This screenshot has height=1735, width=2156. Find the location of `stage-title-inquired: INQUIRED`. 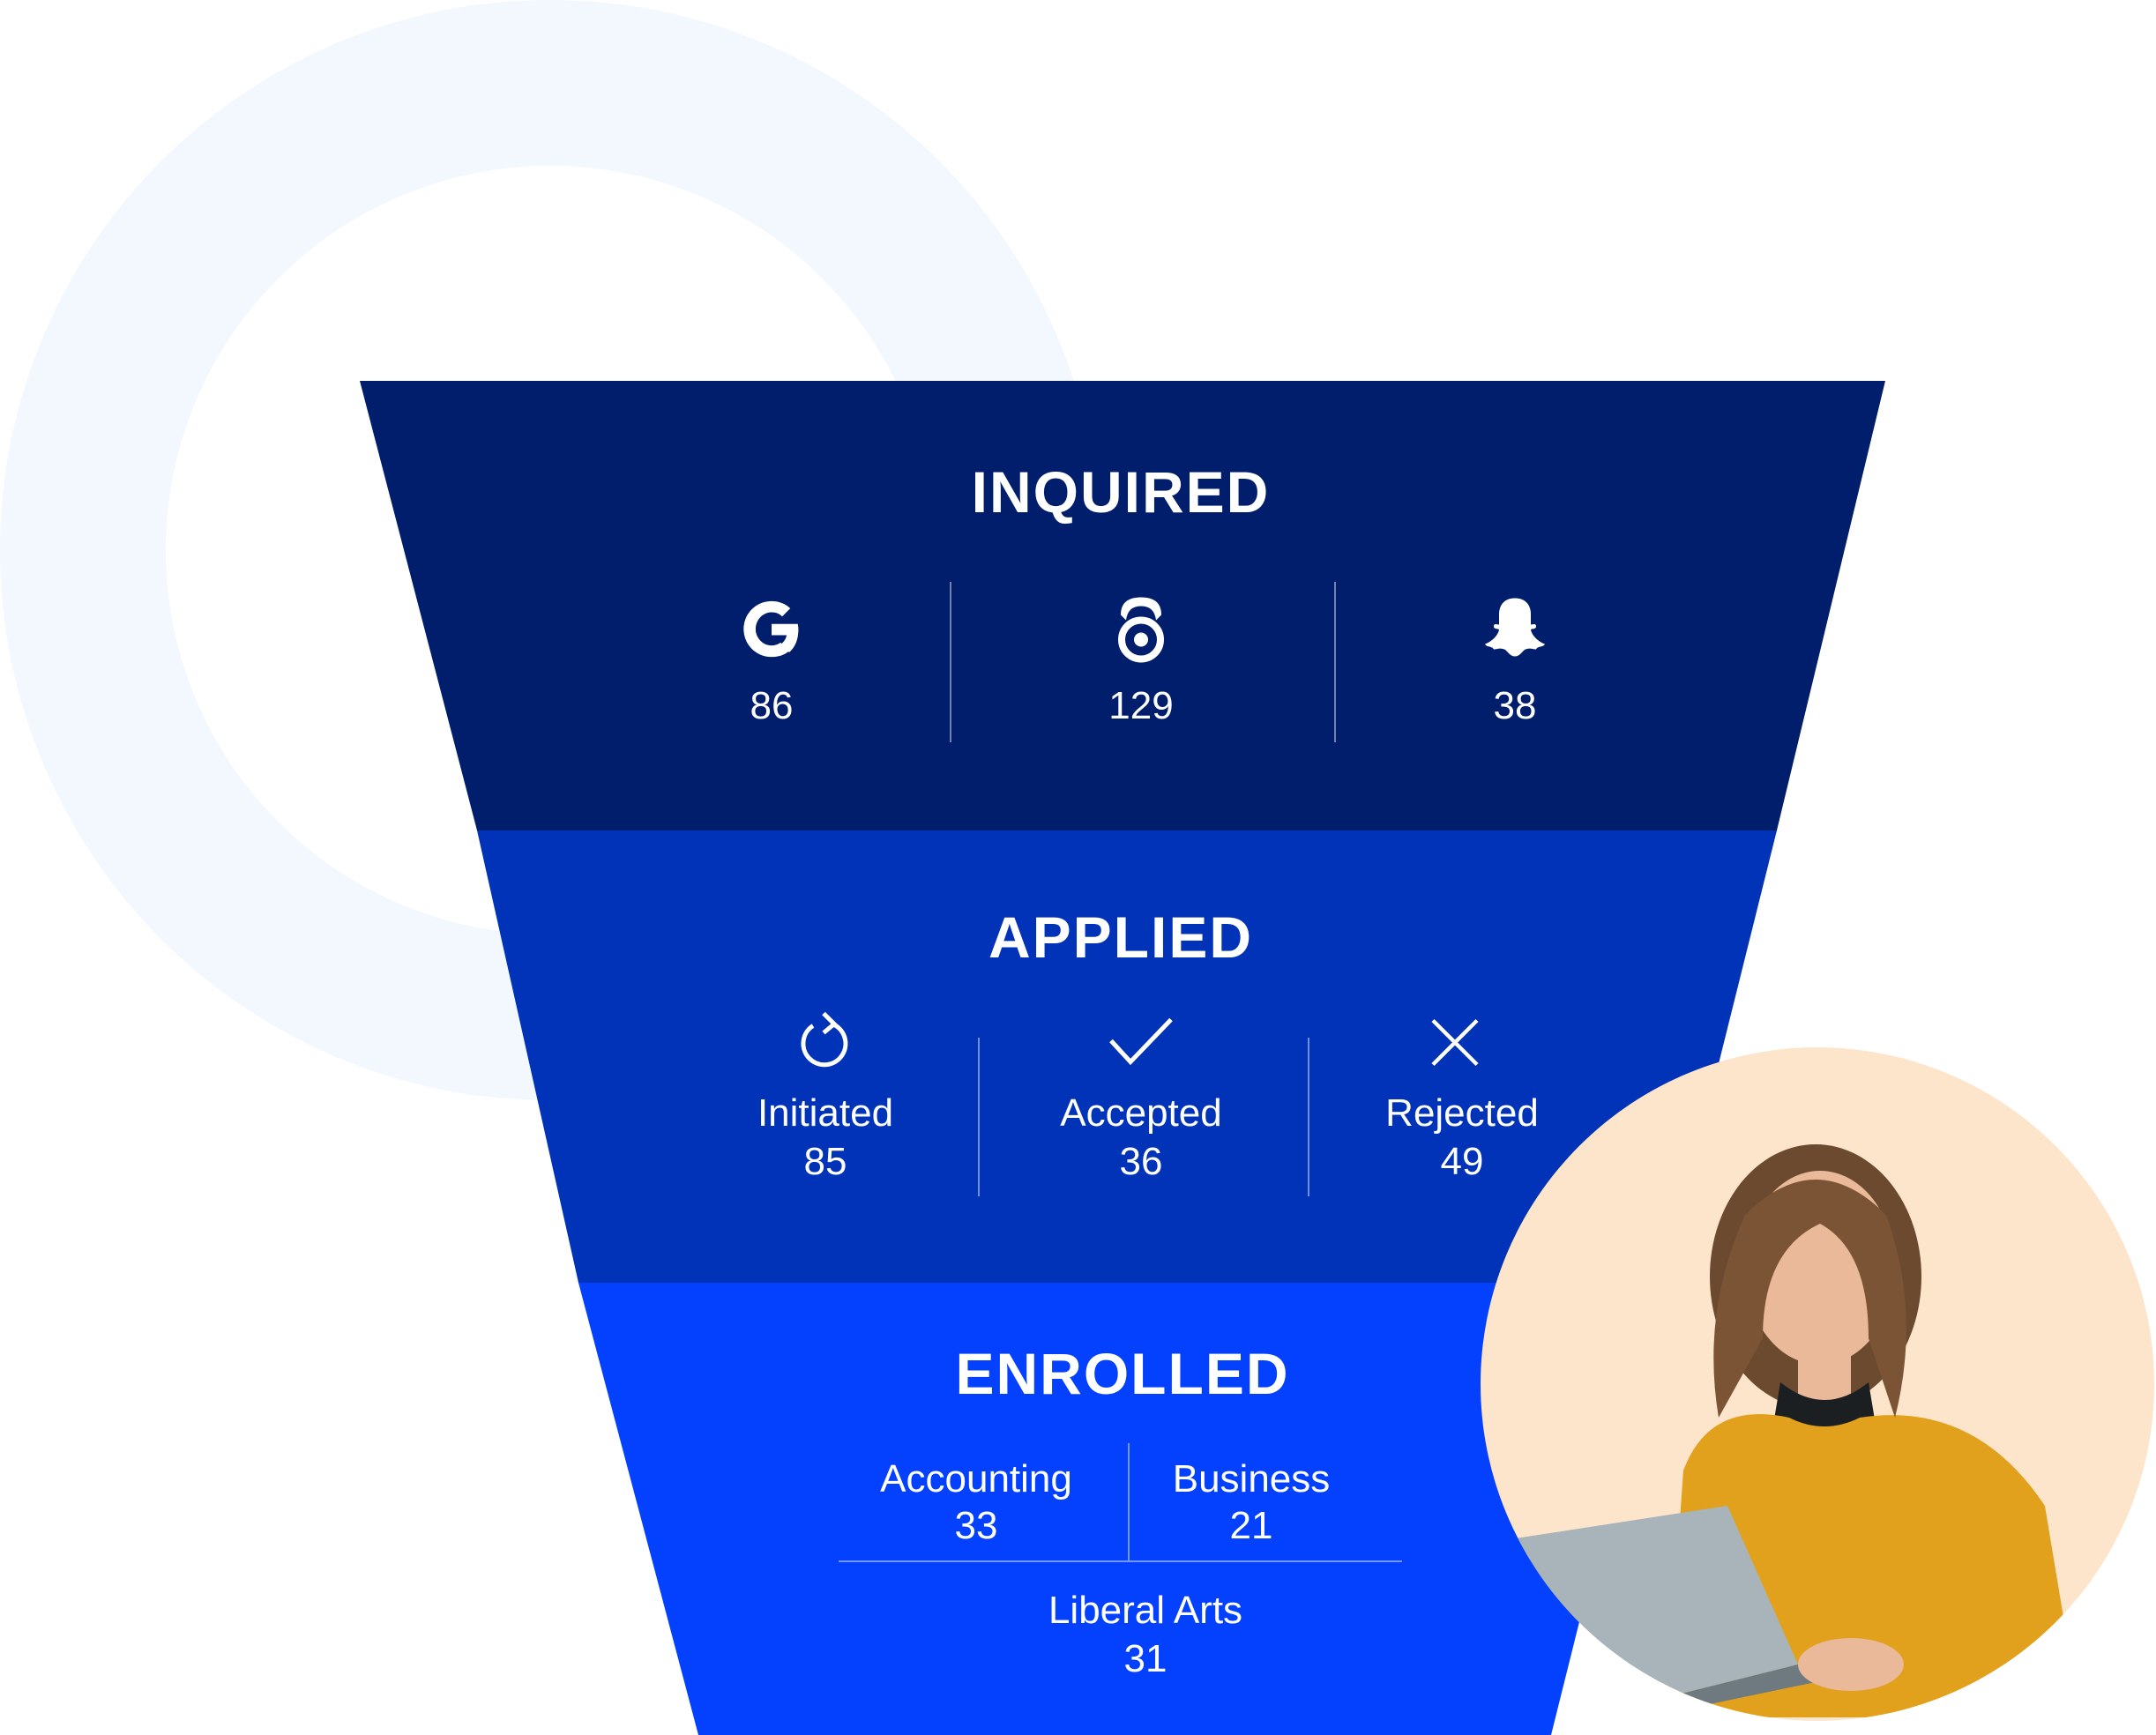

stage-title-inquired: INQUIRED is located at coordinates (1121, 492).